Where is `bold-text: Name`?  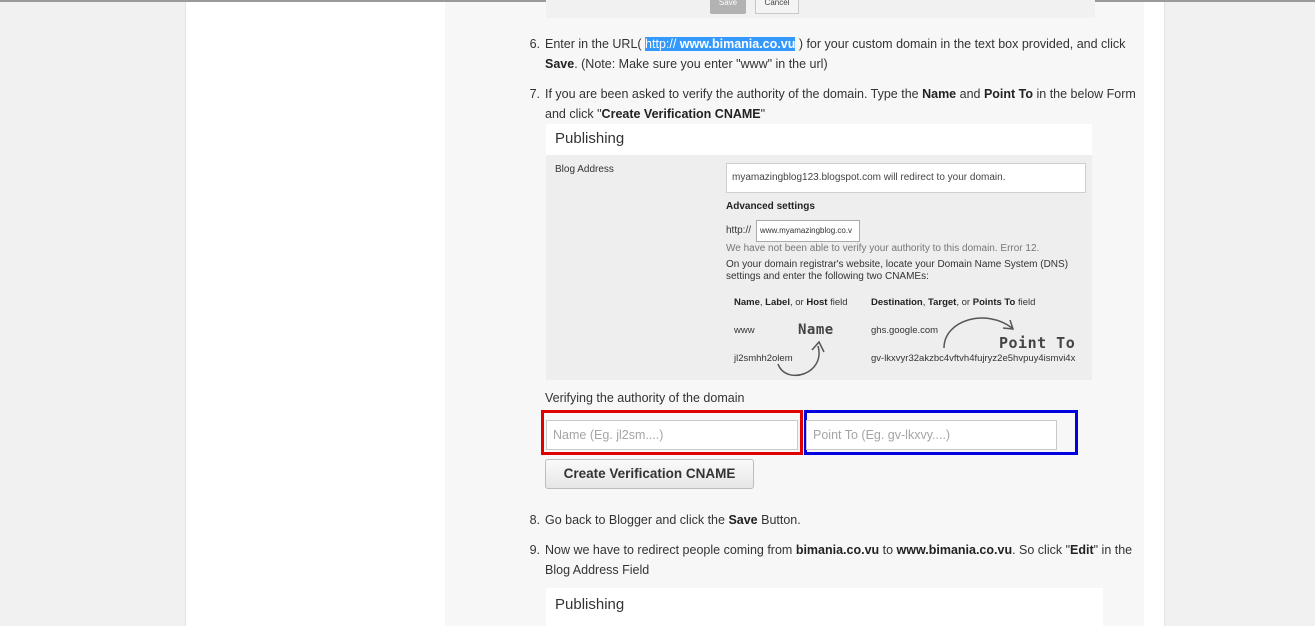
bold-text: Name is located at coordinates (939, 94).